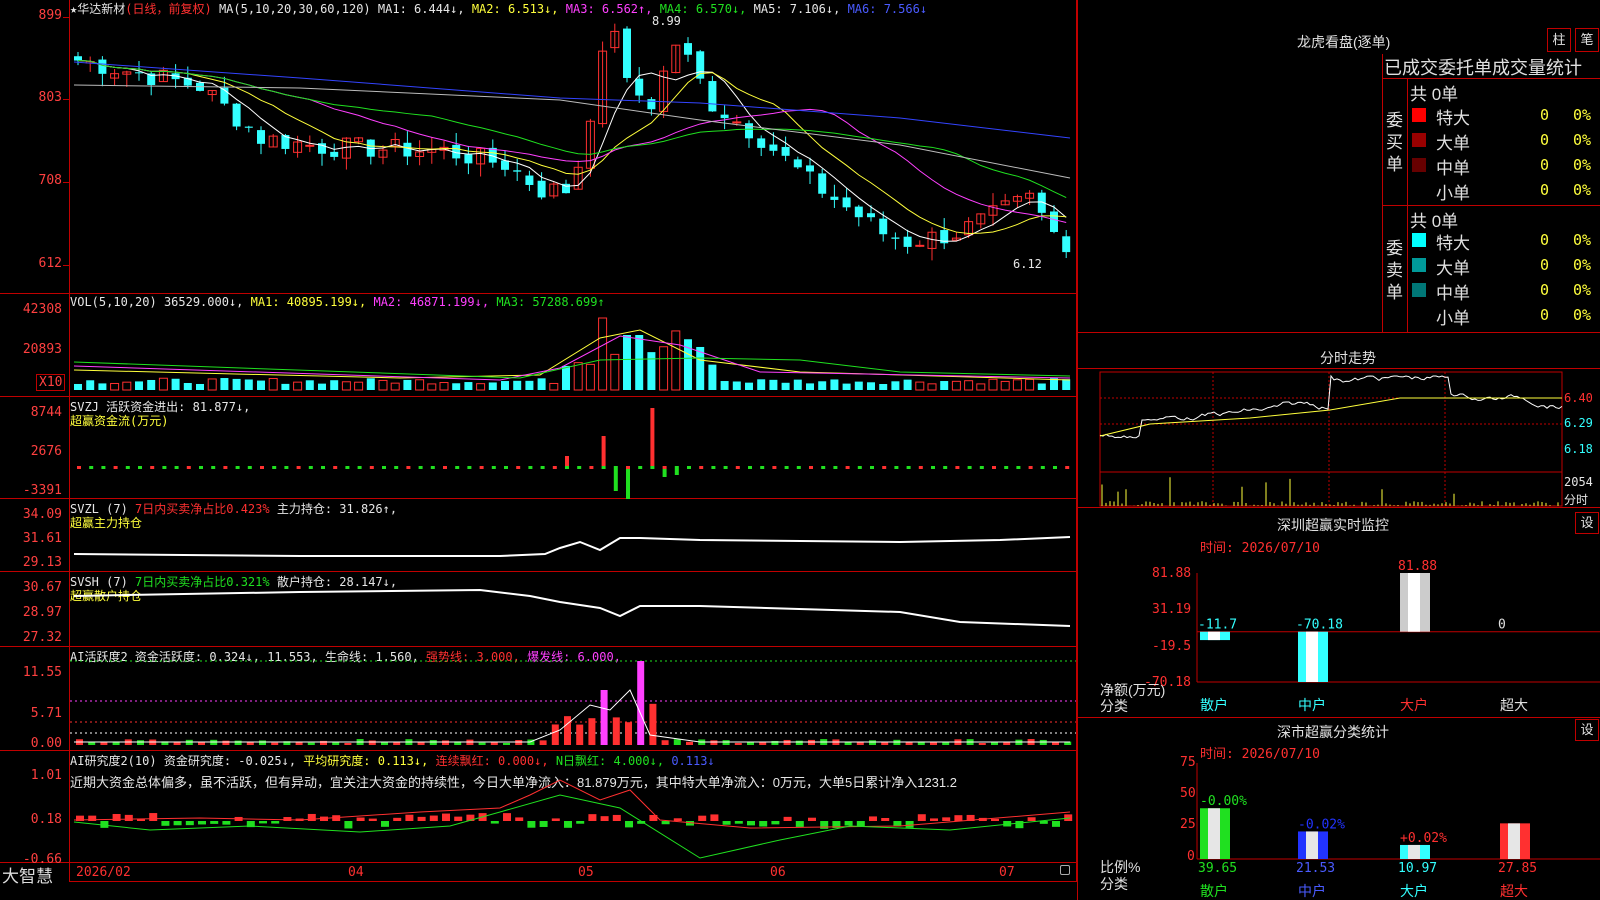  I want to click on category-name: 大单, so click(1453, 268).